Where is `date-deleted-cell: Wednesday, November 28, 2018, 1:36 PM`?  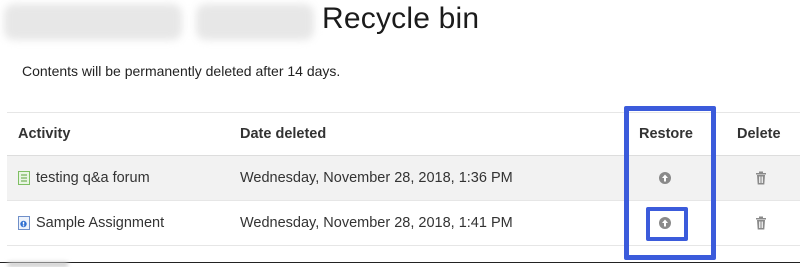
date-deleted-cell: Wednesday, November 28, 2018, 1:36 PM is located at coordinates (376, 178).